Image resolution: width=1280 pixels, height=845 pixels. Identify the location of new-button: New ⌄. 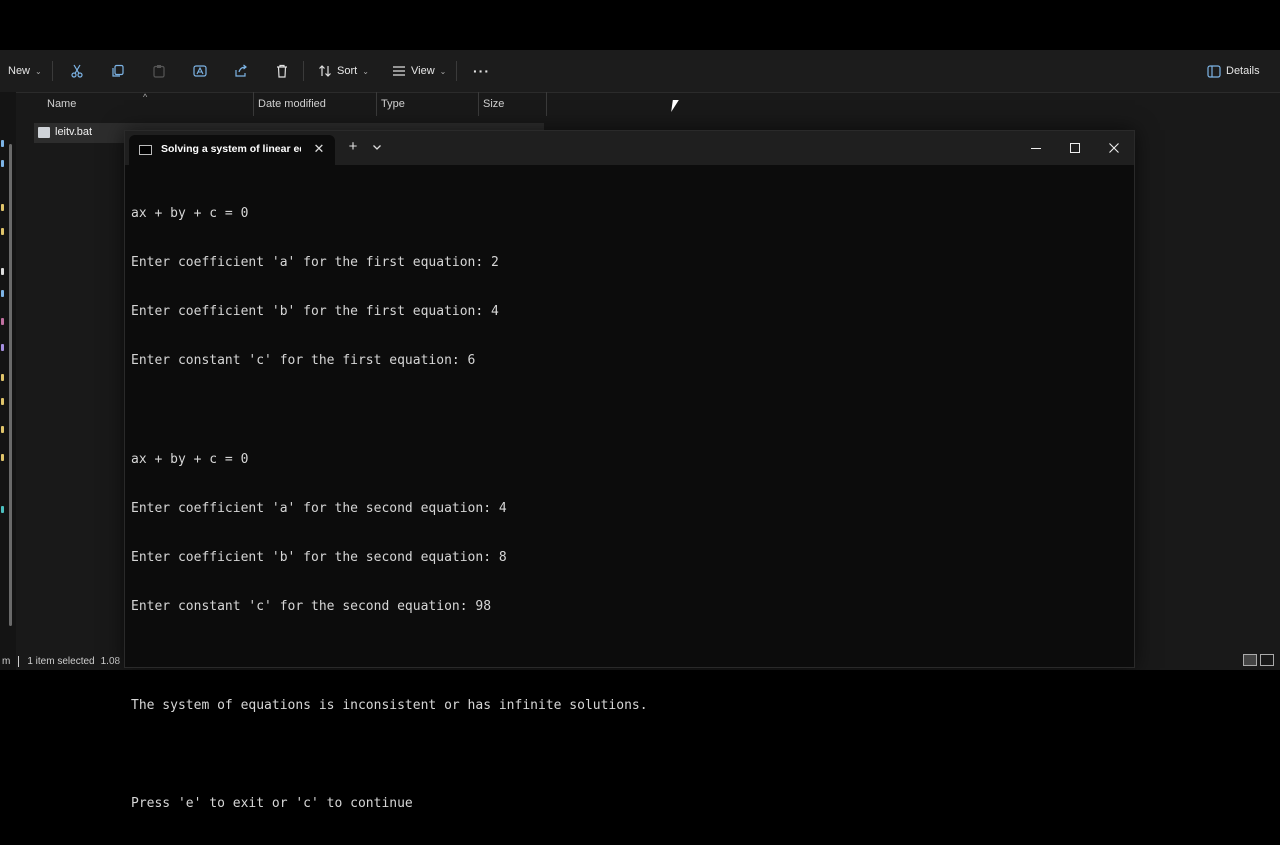
(25, 71).